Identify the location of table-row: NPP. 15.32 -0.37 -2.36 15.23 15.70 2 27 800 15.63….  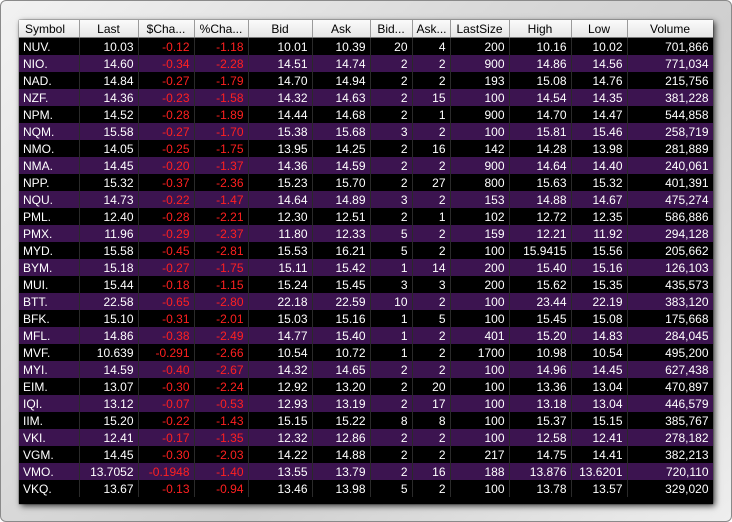
(366, 182).